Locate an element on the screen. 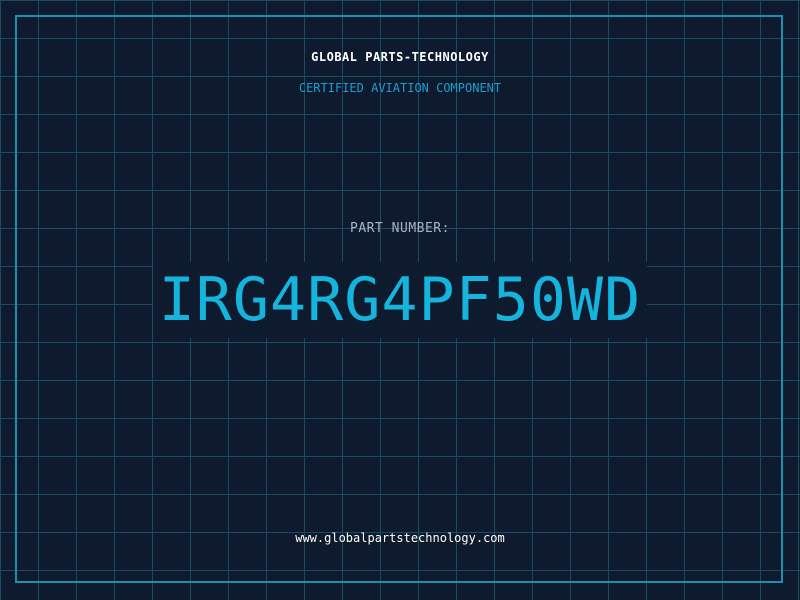 The image size is (800, 600). company-name: GLOBAL PARTS-TECHNOLOGY is located at coordinates (400, 57).